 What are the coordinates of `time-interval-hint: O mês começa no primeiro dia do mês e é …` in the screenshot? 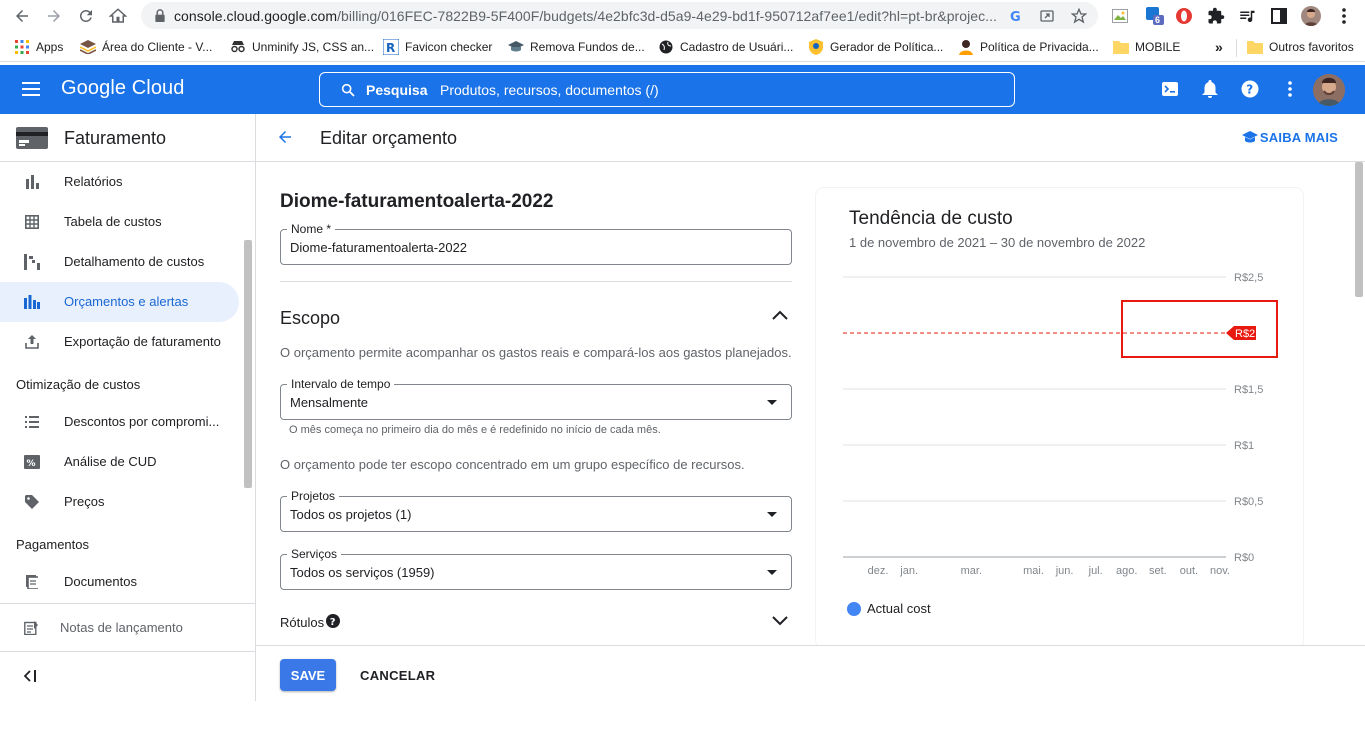 It's located at (475, 430).